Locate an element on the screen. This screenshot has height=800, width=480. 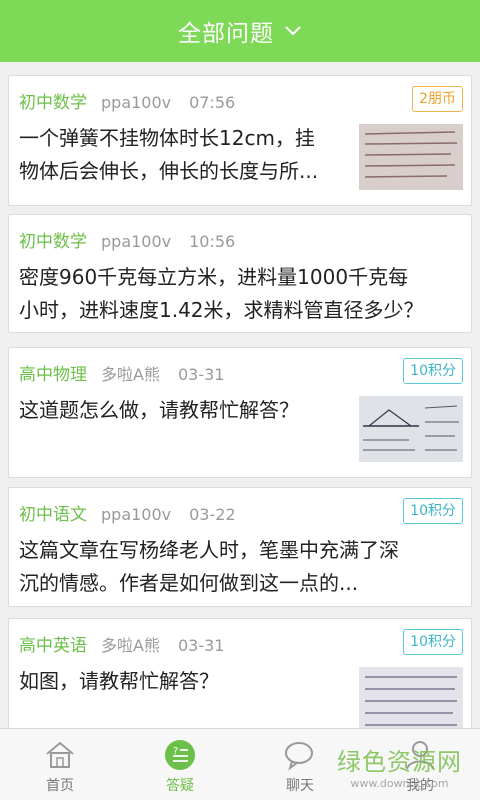
question-line: 如图，请教帮忙解答？ is located at coordinates (119, 681).